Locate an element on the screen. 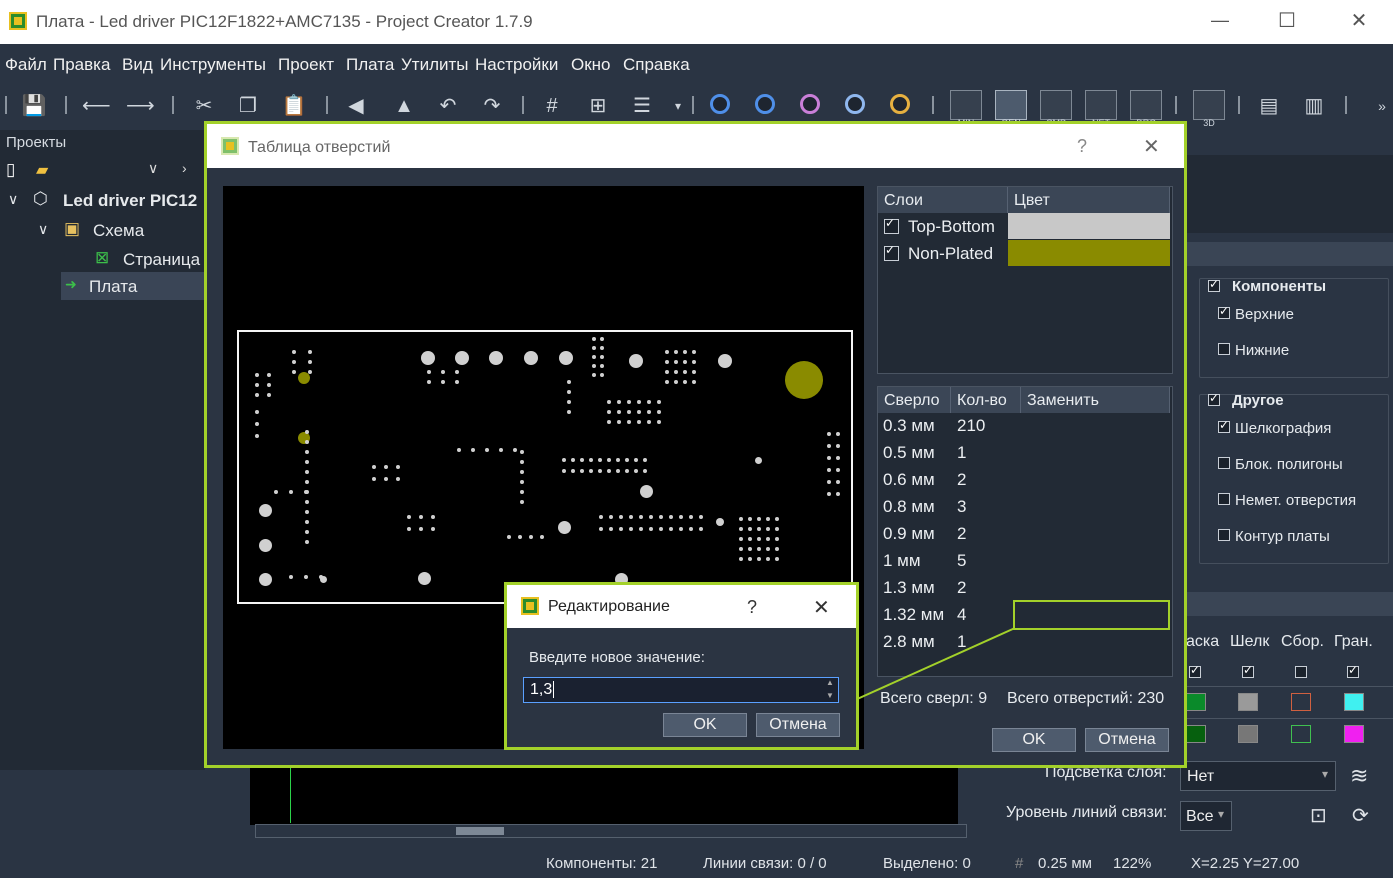 The height and width of the screenshot is (878, 1393). mask-top-swatch is located at coordinates (1196, 702).